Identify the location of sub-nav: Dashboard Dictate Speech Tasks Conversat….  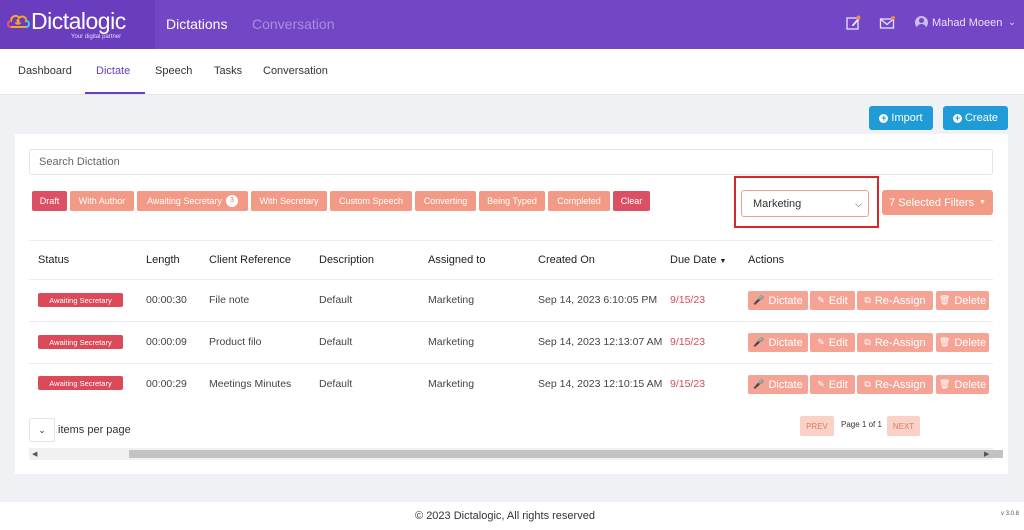
(512, 72).